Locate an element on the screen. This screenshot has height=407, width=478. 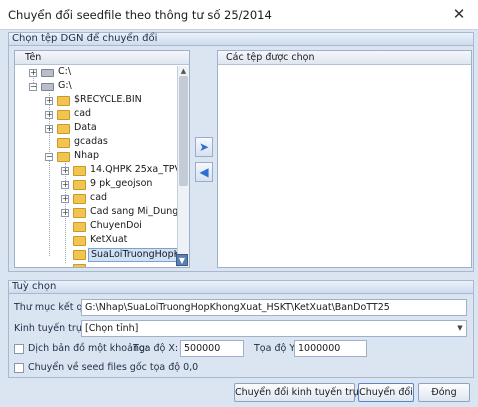
close-icon: ✕ is located at coordinates (459, 14).